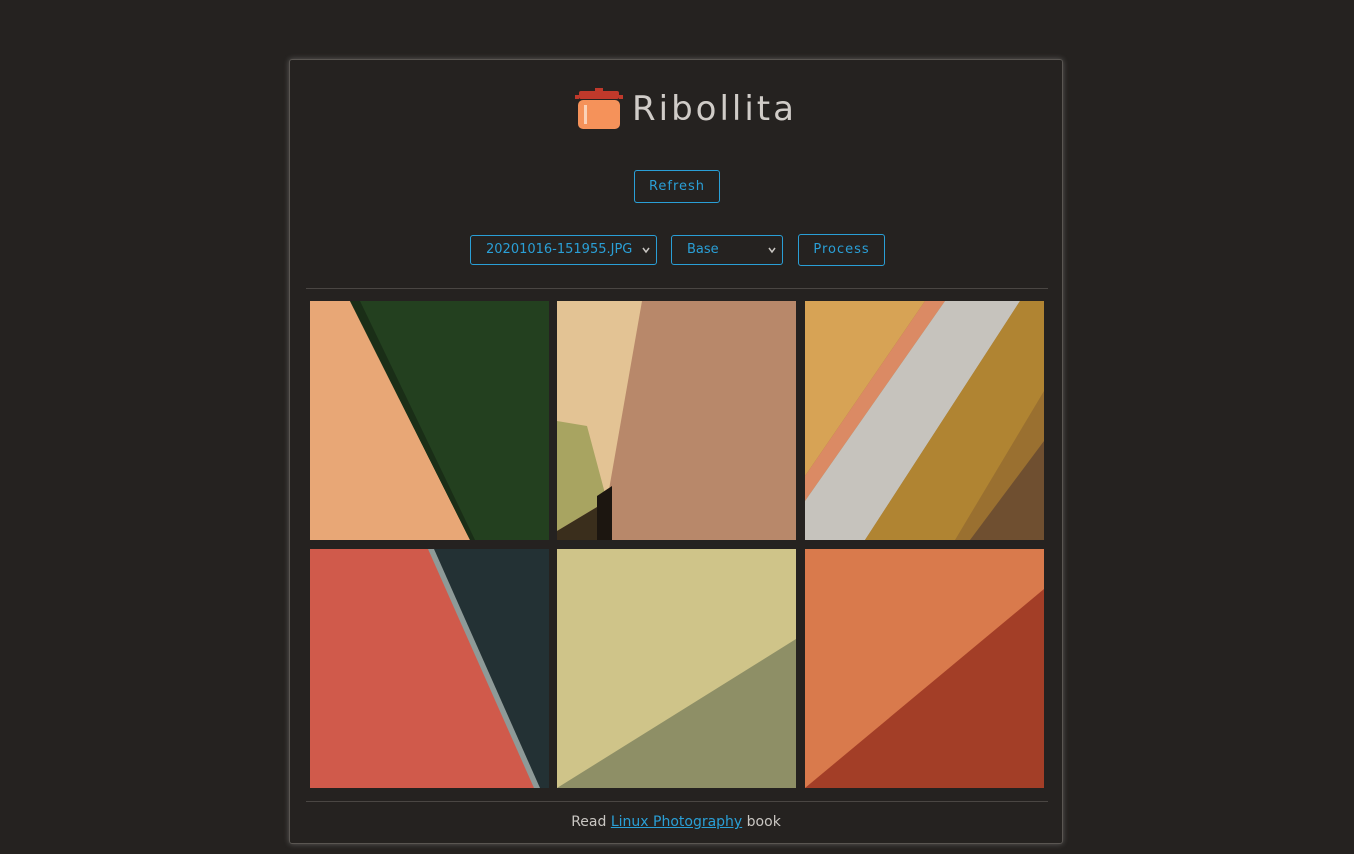 This screenshot has width=1354, height=854. I want to click on file-select-value: 20201016-151955.JPG, so click(559, 249).